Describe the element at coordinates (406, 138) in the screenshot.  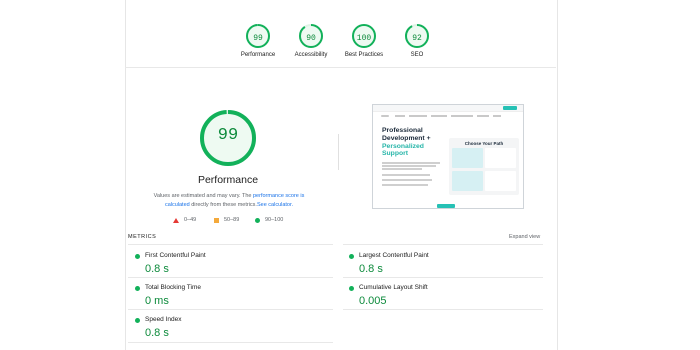
I see `preview-title-line: Development +` at that location.